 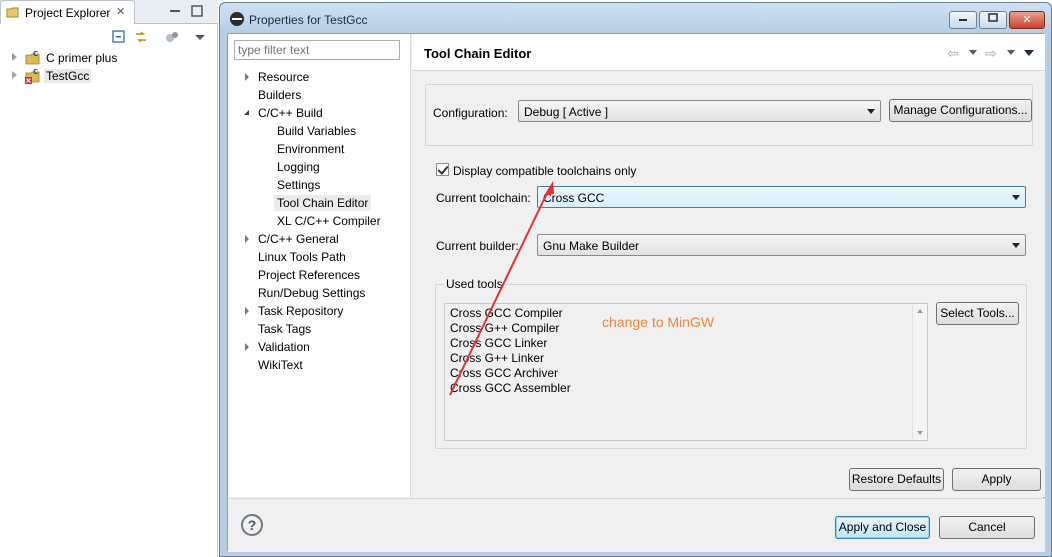 What do you see at coordinates (987, 527) in the screenshot?
I see `cancel-button: Cancel` at bounding box center [987, 527].